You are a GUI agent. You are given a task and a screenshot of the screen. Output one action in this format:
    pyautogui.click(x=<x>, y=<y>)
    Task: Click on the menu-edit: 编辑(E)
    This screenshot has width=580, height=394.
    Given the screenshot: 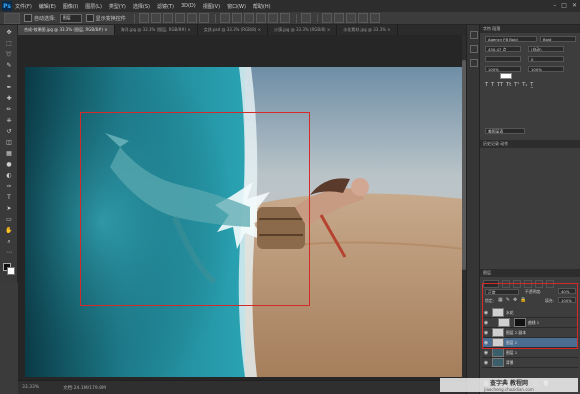 What is the action you would take?
    pyautogui.click(x=47, y=6)
    